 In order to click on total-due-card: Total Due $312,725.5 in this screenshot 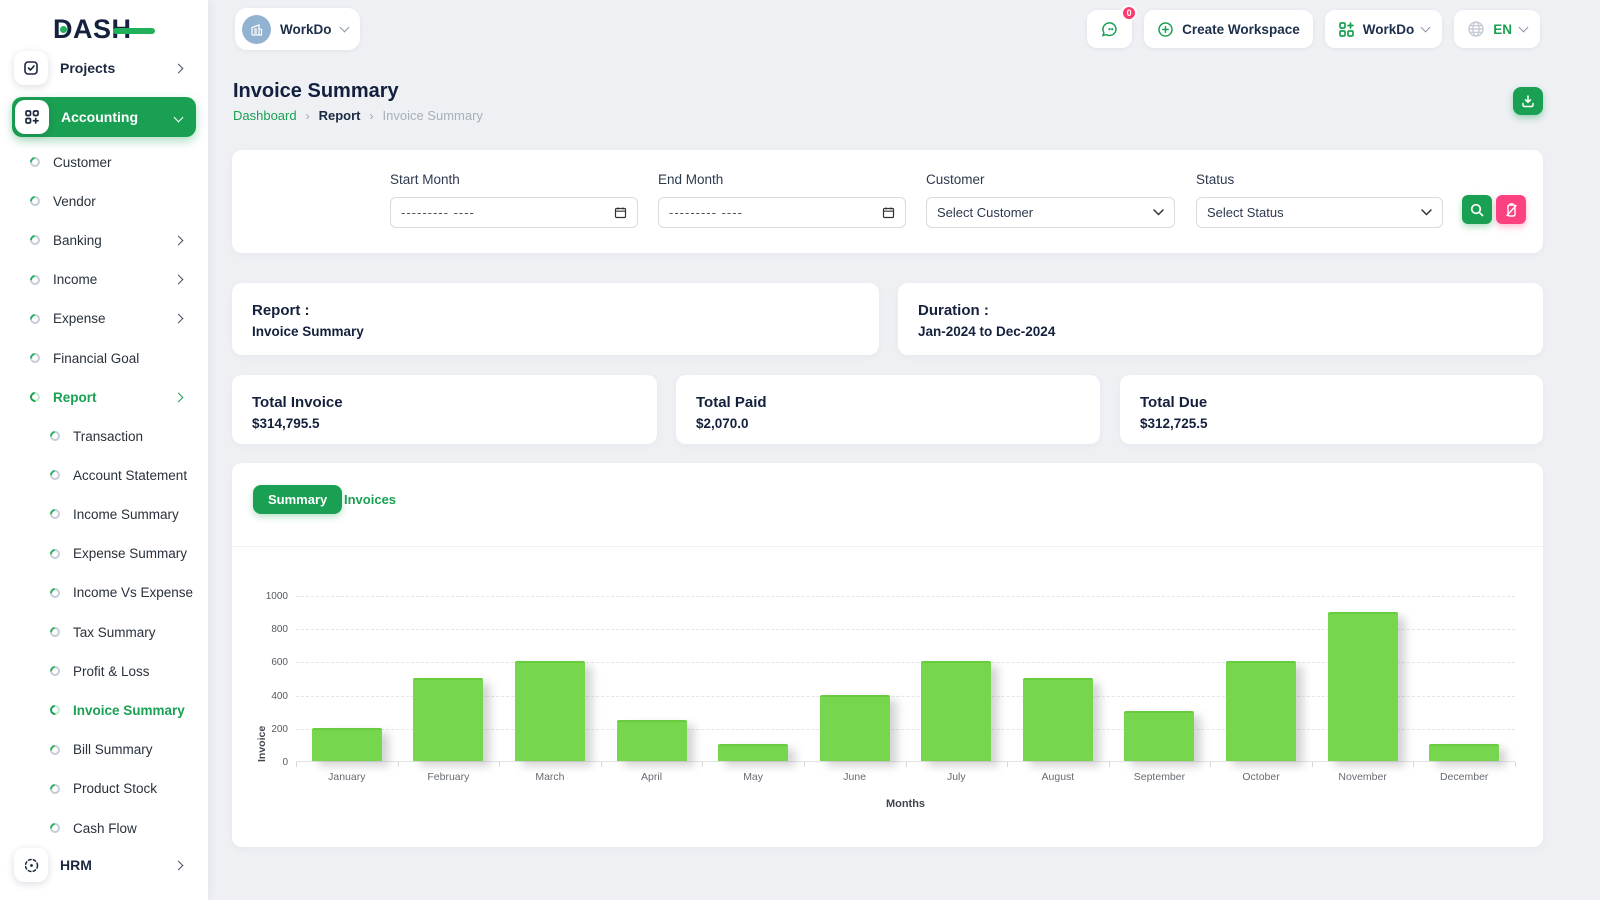, I will do `click(1331, 409)`.